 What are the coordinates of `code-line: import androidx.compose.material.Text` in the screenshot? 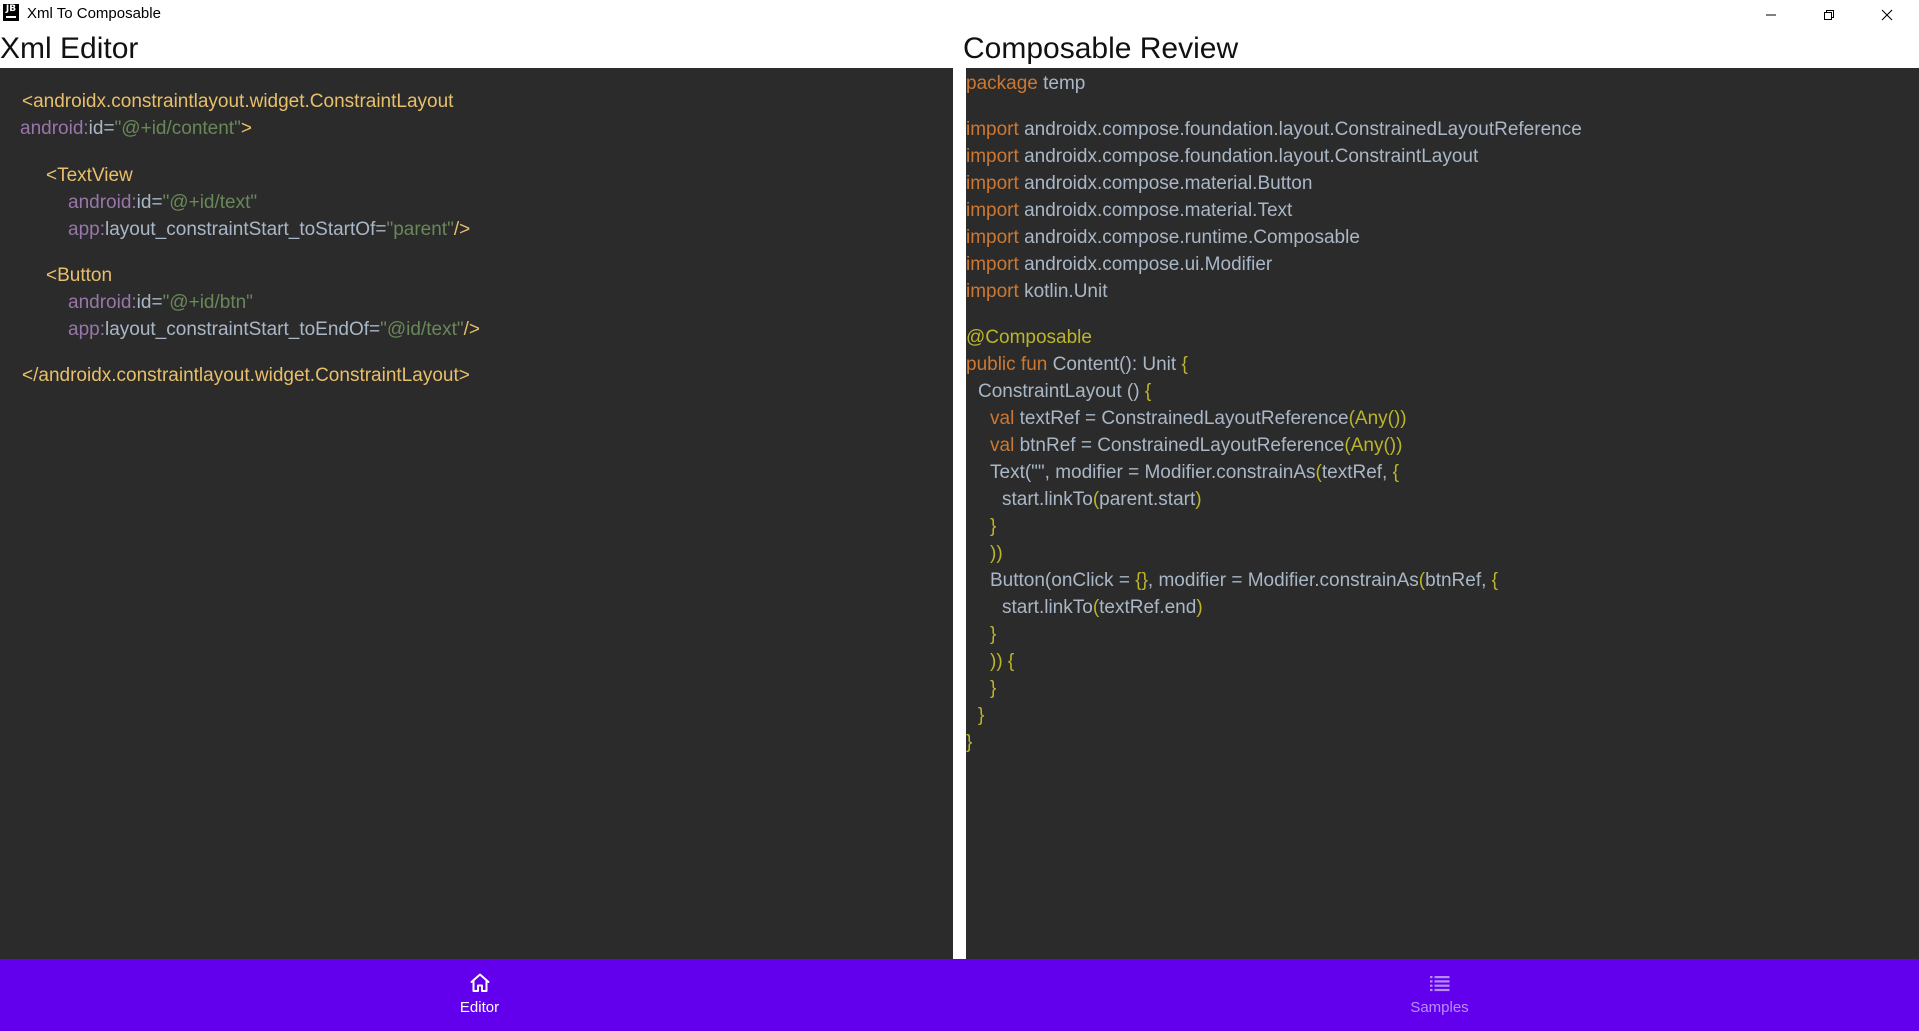 It's located at (1129, 211).